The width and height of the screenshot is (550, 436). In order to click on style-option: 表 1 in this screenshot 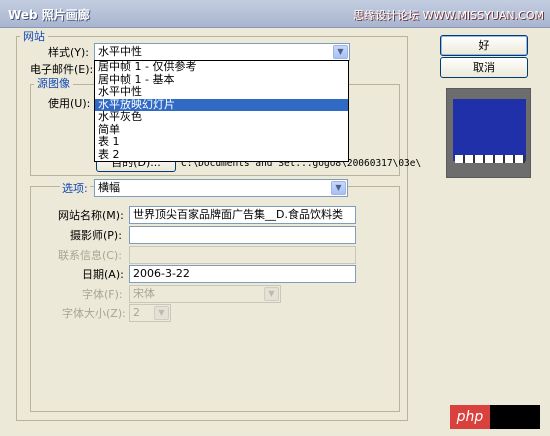, I will do `click(221, 142)`.